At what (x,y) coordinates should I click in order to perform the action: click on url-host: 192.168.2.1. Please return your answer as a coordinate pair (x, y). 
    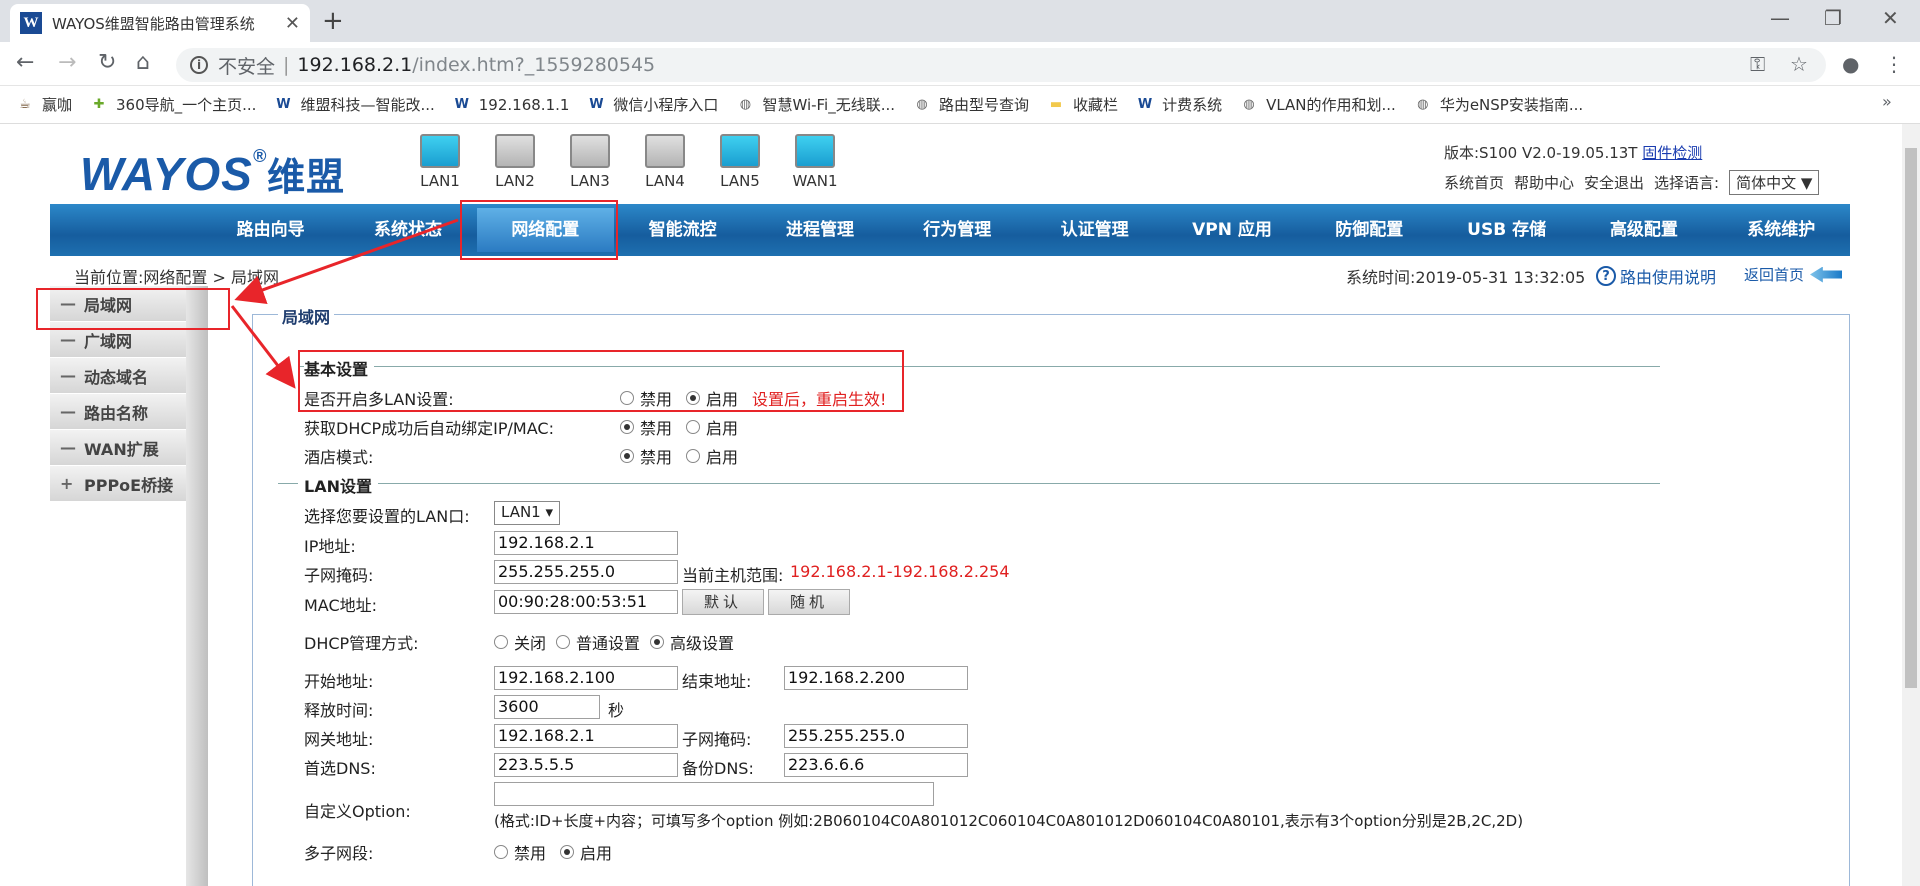
    Looking at the image, I should click on (355, 65).